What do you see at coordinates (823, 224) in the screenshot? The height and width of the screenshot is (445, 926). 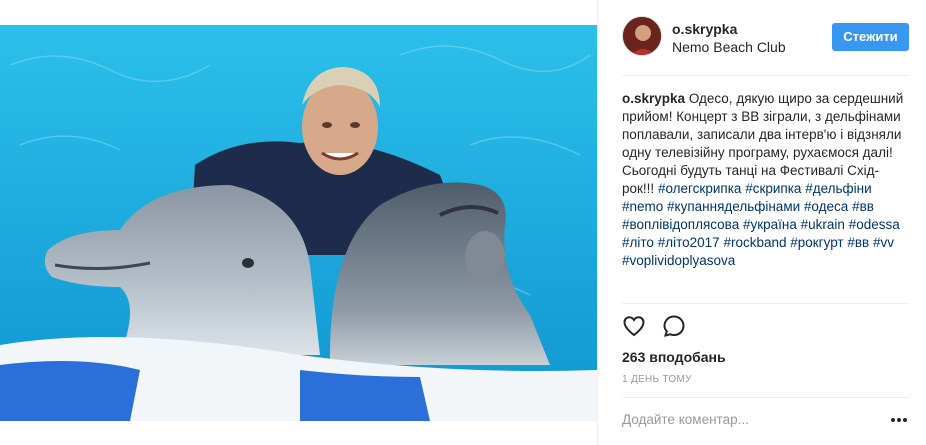 I see `hashtag-link: #ukrain` at bounding box center [823, 224].